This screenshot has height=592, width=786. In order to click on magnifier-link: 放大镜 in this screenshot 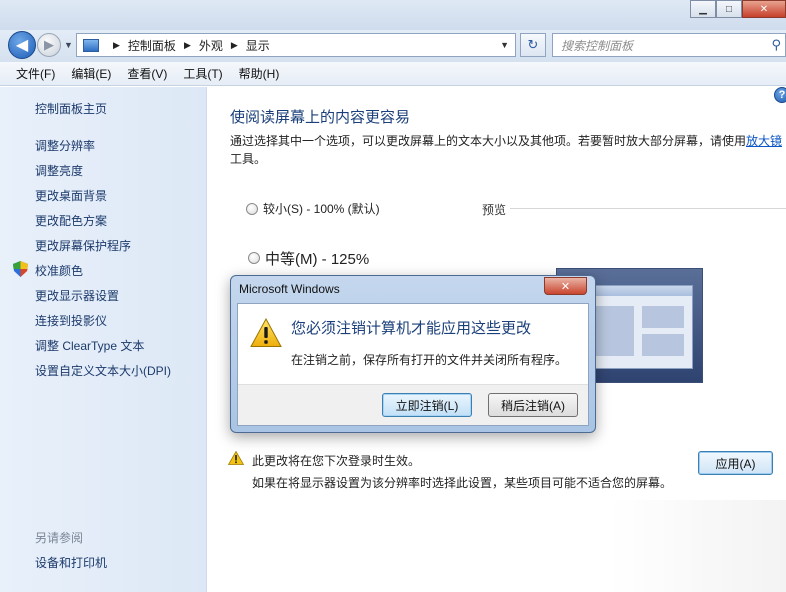, I will do `click(764, 141)`.